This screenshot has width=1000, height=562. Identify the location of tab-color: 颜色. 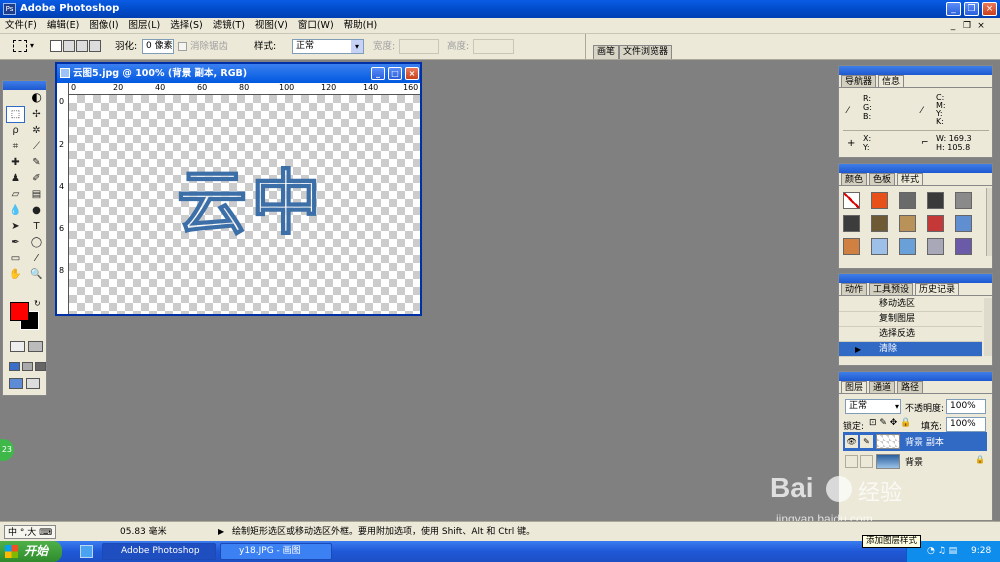
(854, 179).